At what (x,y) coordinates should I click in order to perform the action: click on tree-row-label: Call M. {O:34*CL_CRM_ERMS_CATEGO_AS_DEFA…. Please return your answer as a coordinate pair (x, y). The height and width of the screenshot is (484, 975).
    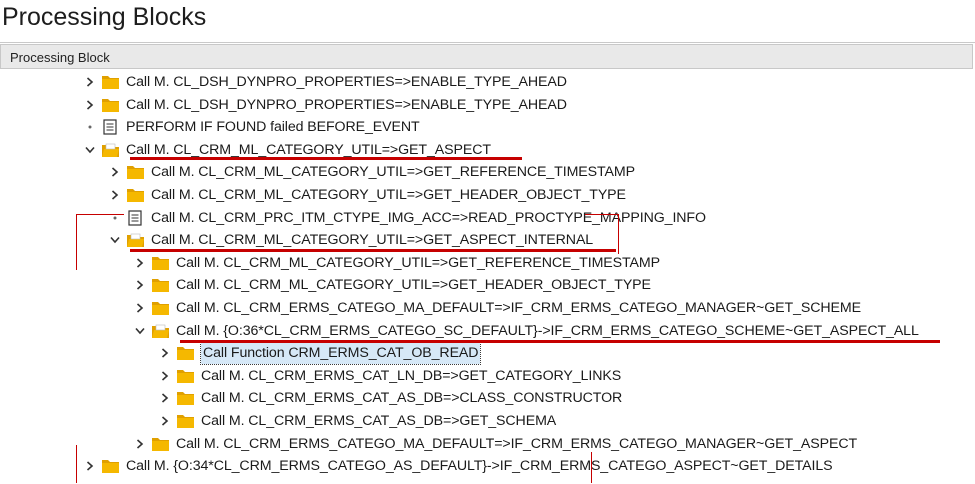
    Looking at the image, I should click on (479, 466).